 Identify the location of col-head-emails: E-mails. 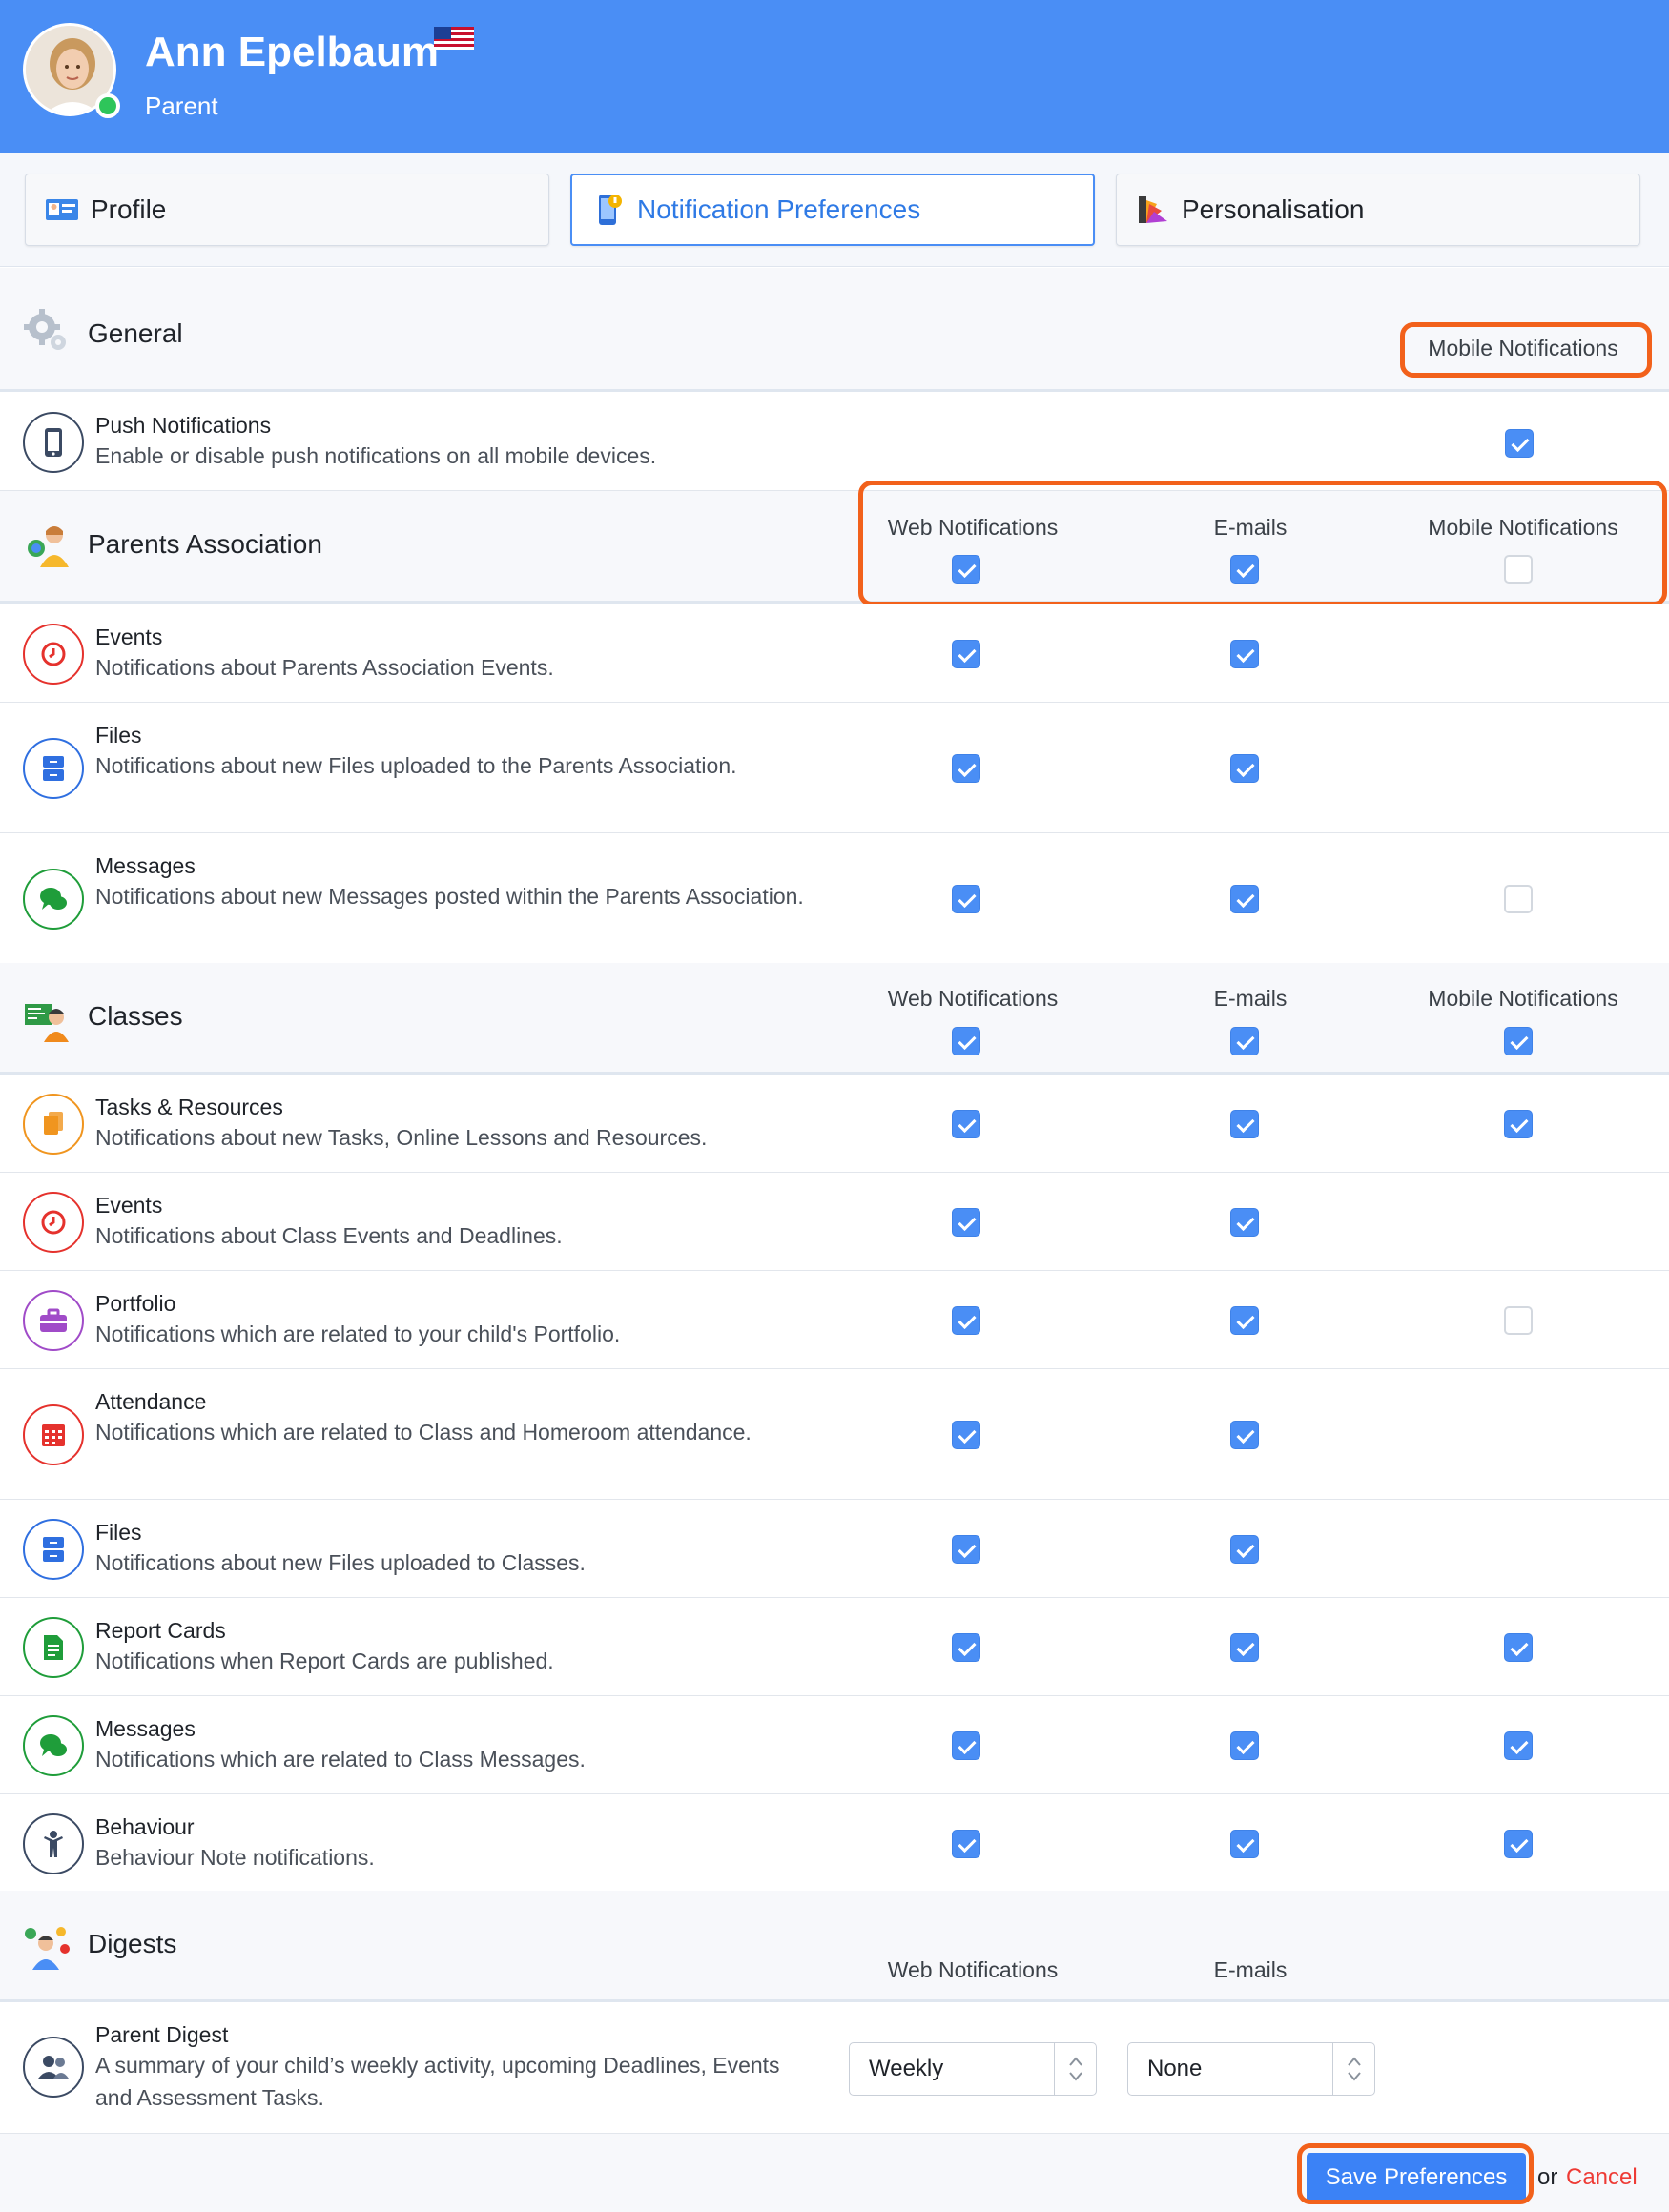
(1250, 527).